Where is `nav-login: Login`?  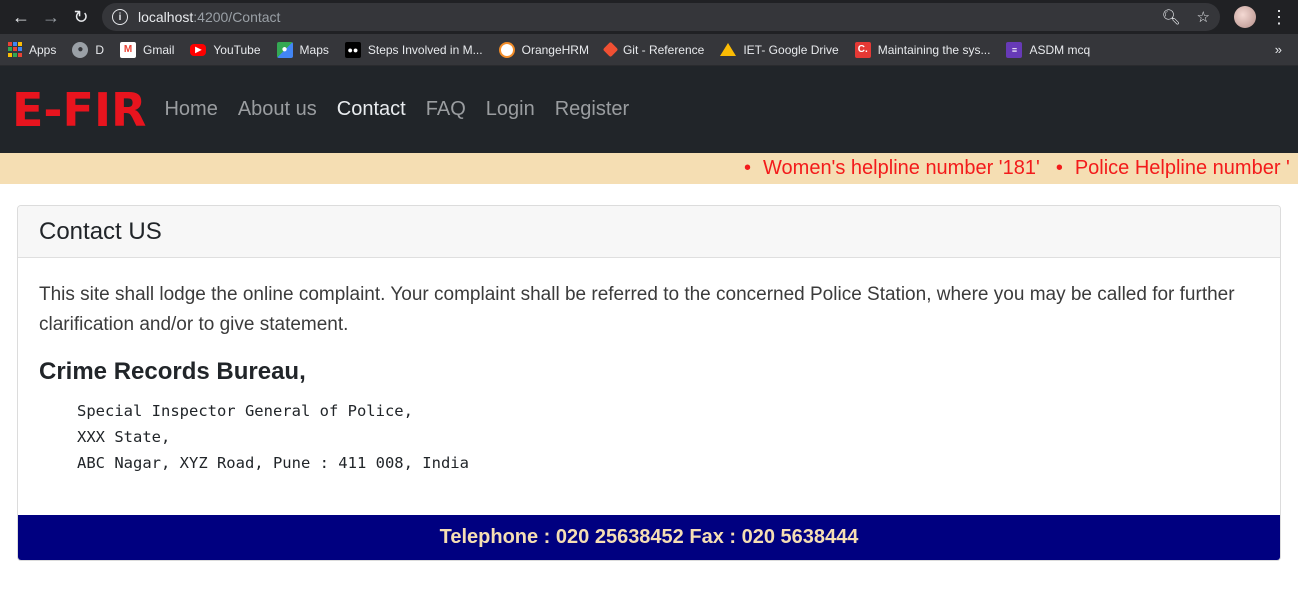 nav-login: Login is located at coordinates (510, 109).